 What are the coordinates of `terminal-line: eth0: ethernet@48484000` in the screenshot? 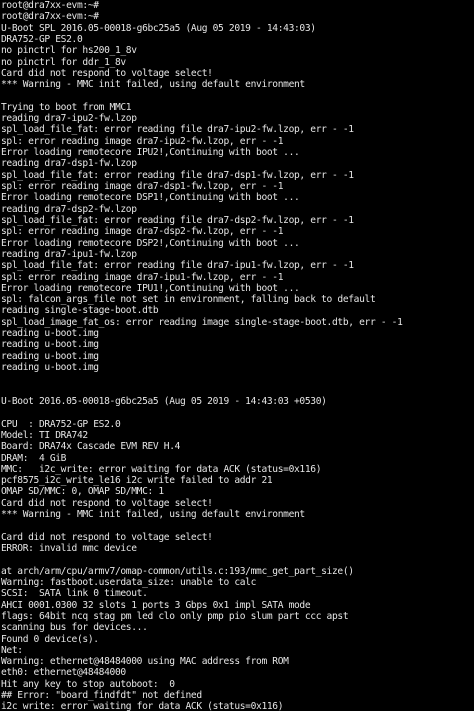 It's located at (63, 673).